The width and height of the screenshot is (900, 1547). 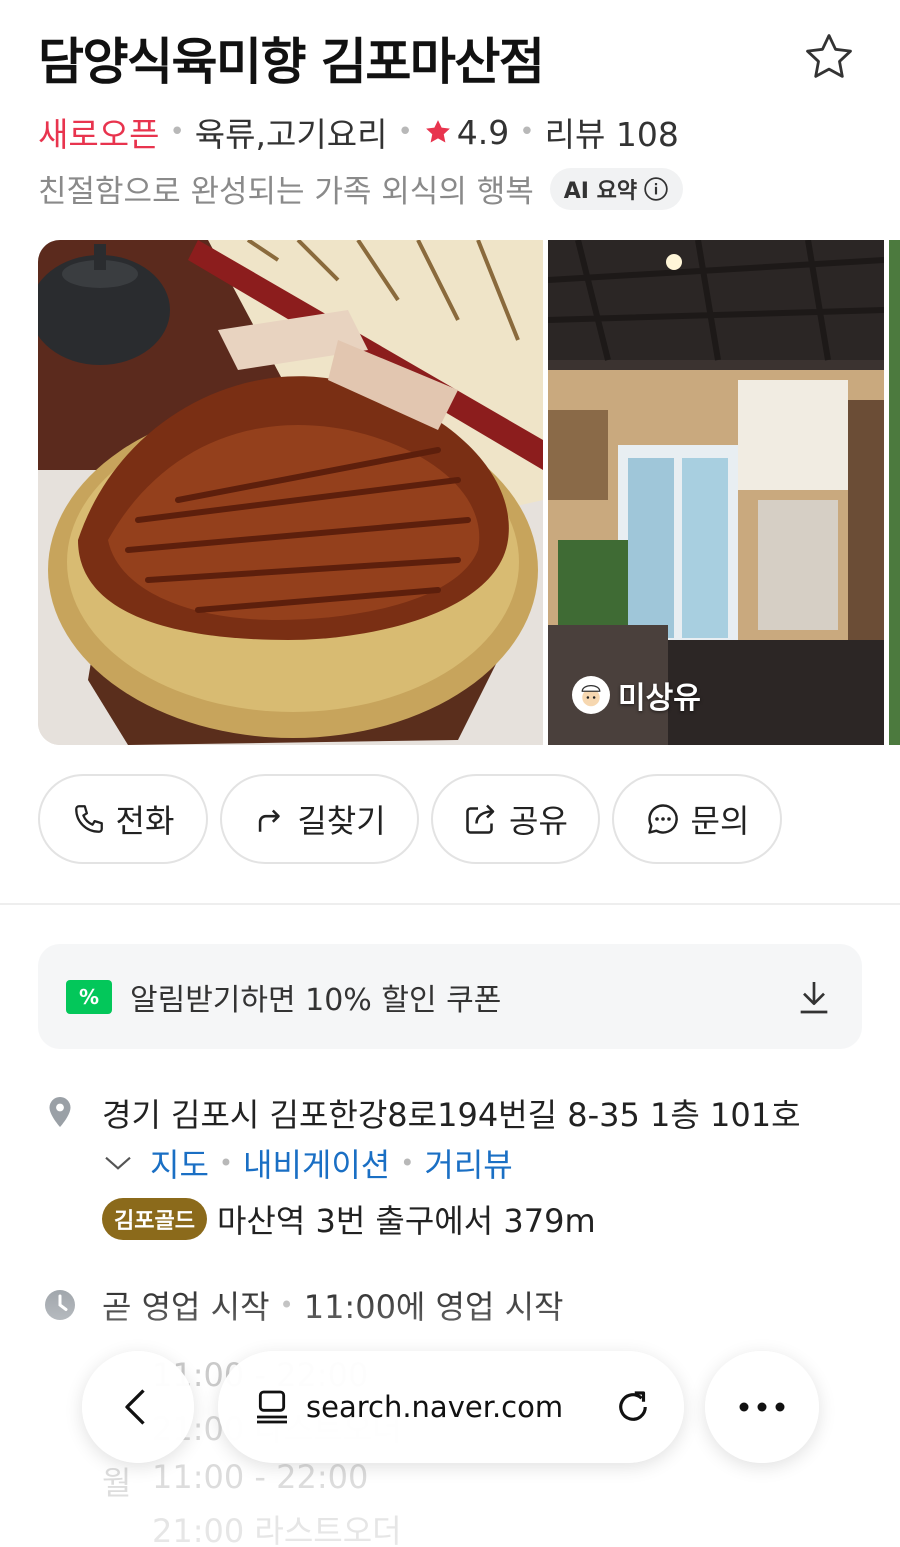 I want to click on share-button-label: 공유, so click(x=538, y=821).